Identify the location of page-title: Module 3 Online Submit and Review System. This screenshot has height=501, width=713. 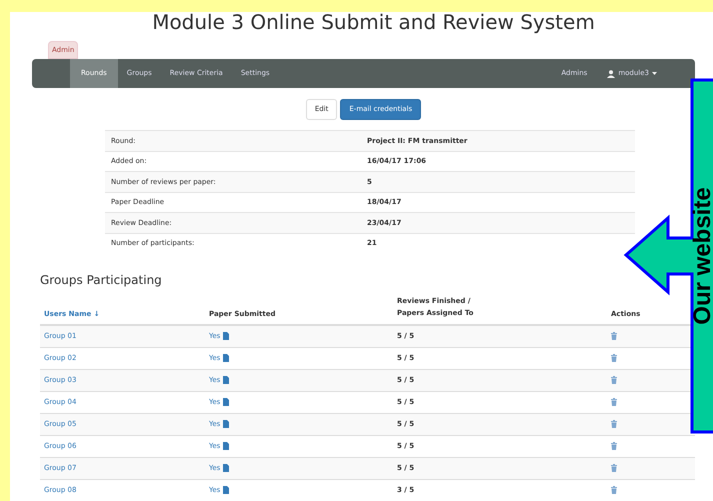
(373, 22).